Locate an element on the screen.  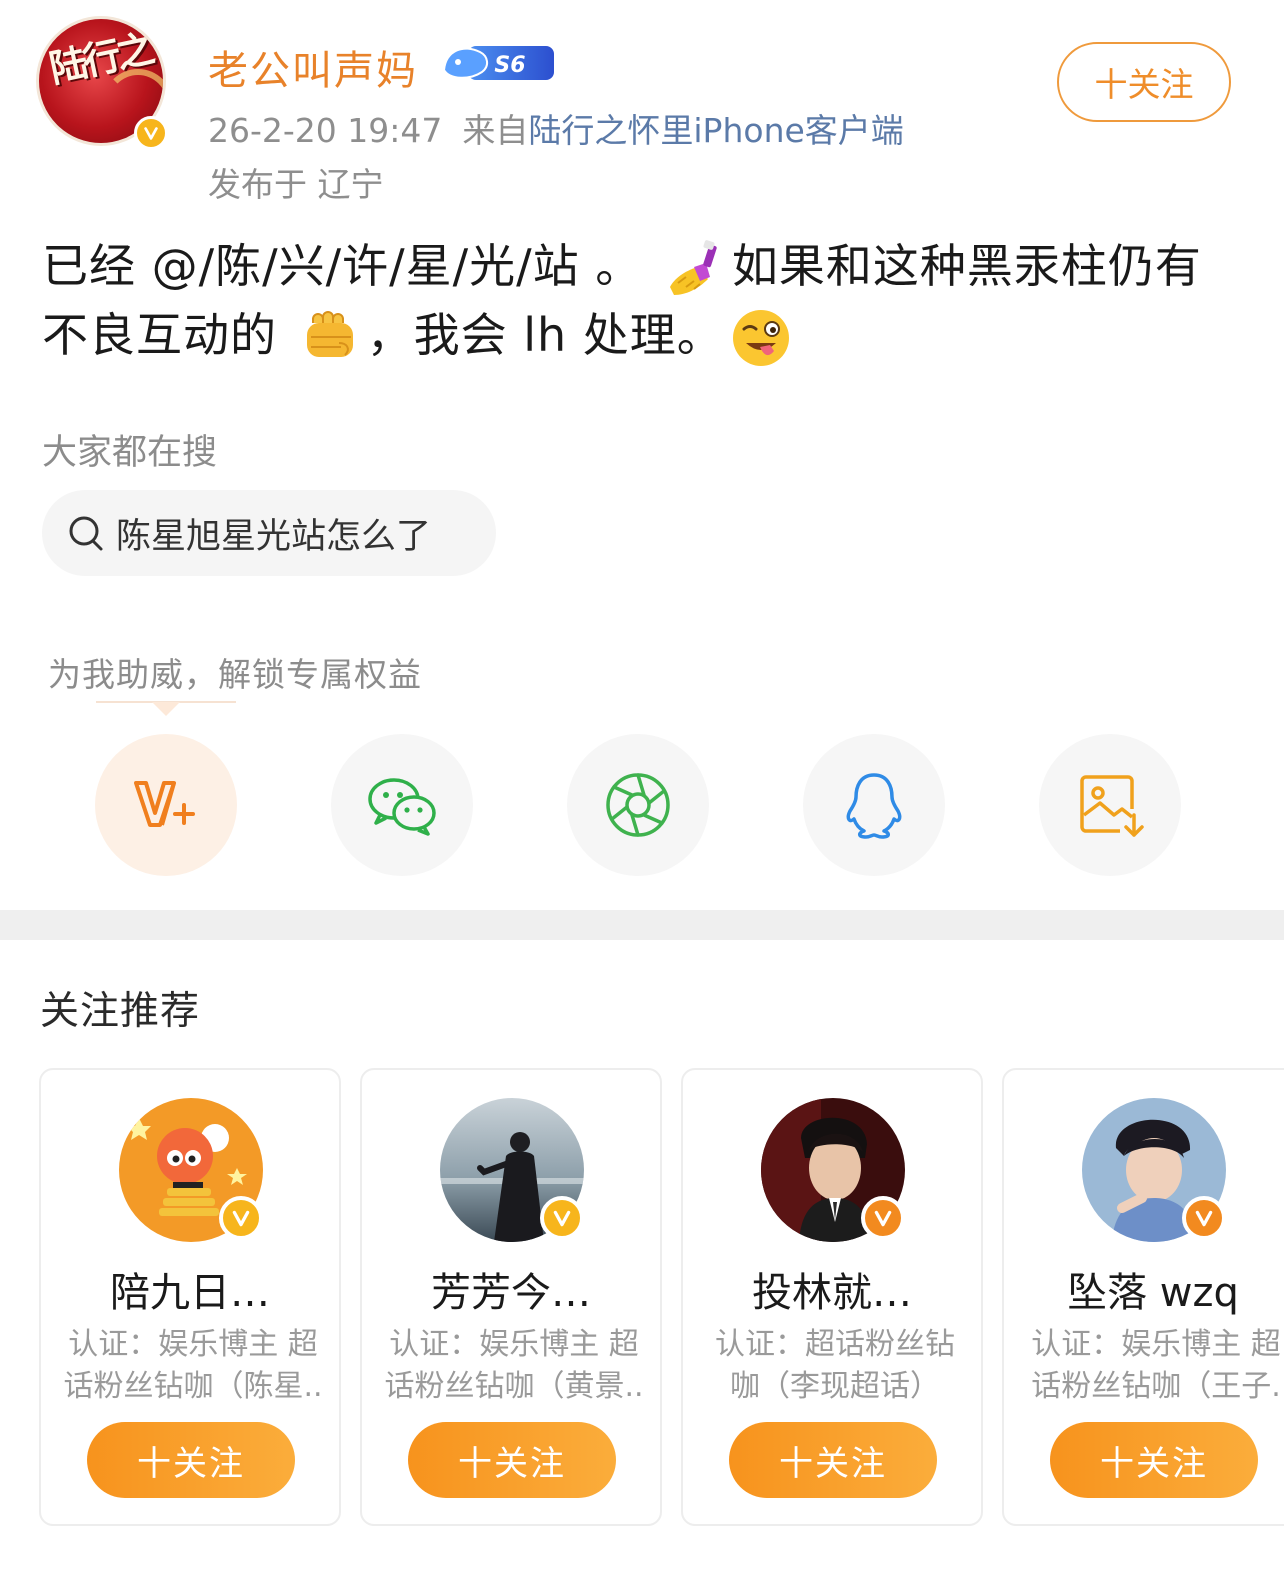
wechat-icon is located at coordinates (402, 807).